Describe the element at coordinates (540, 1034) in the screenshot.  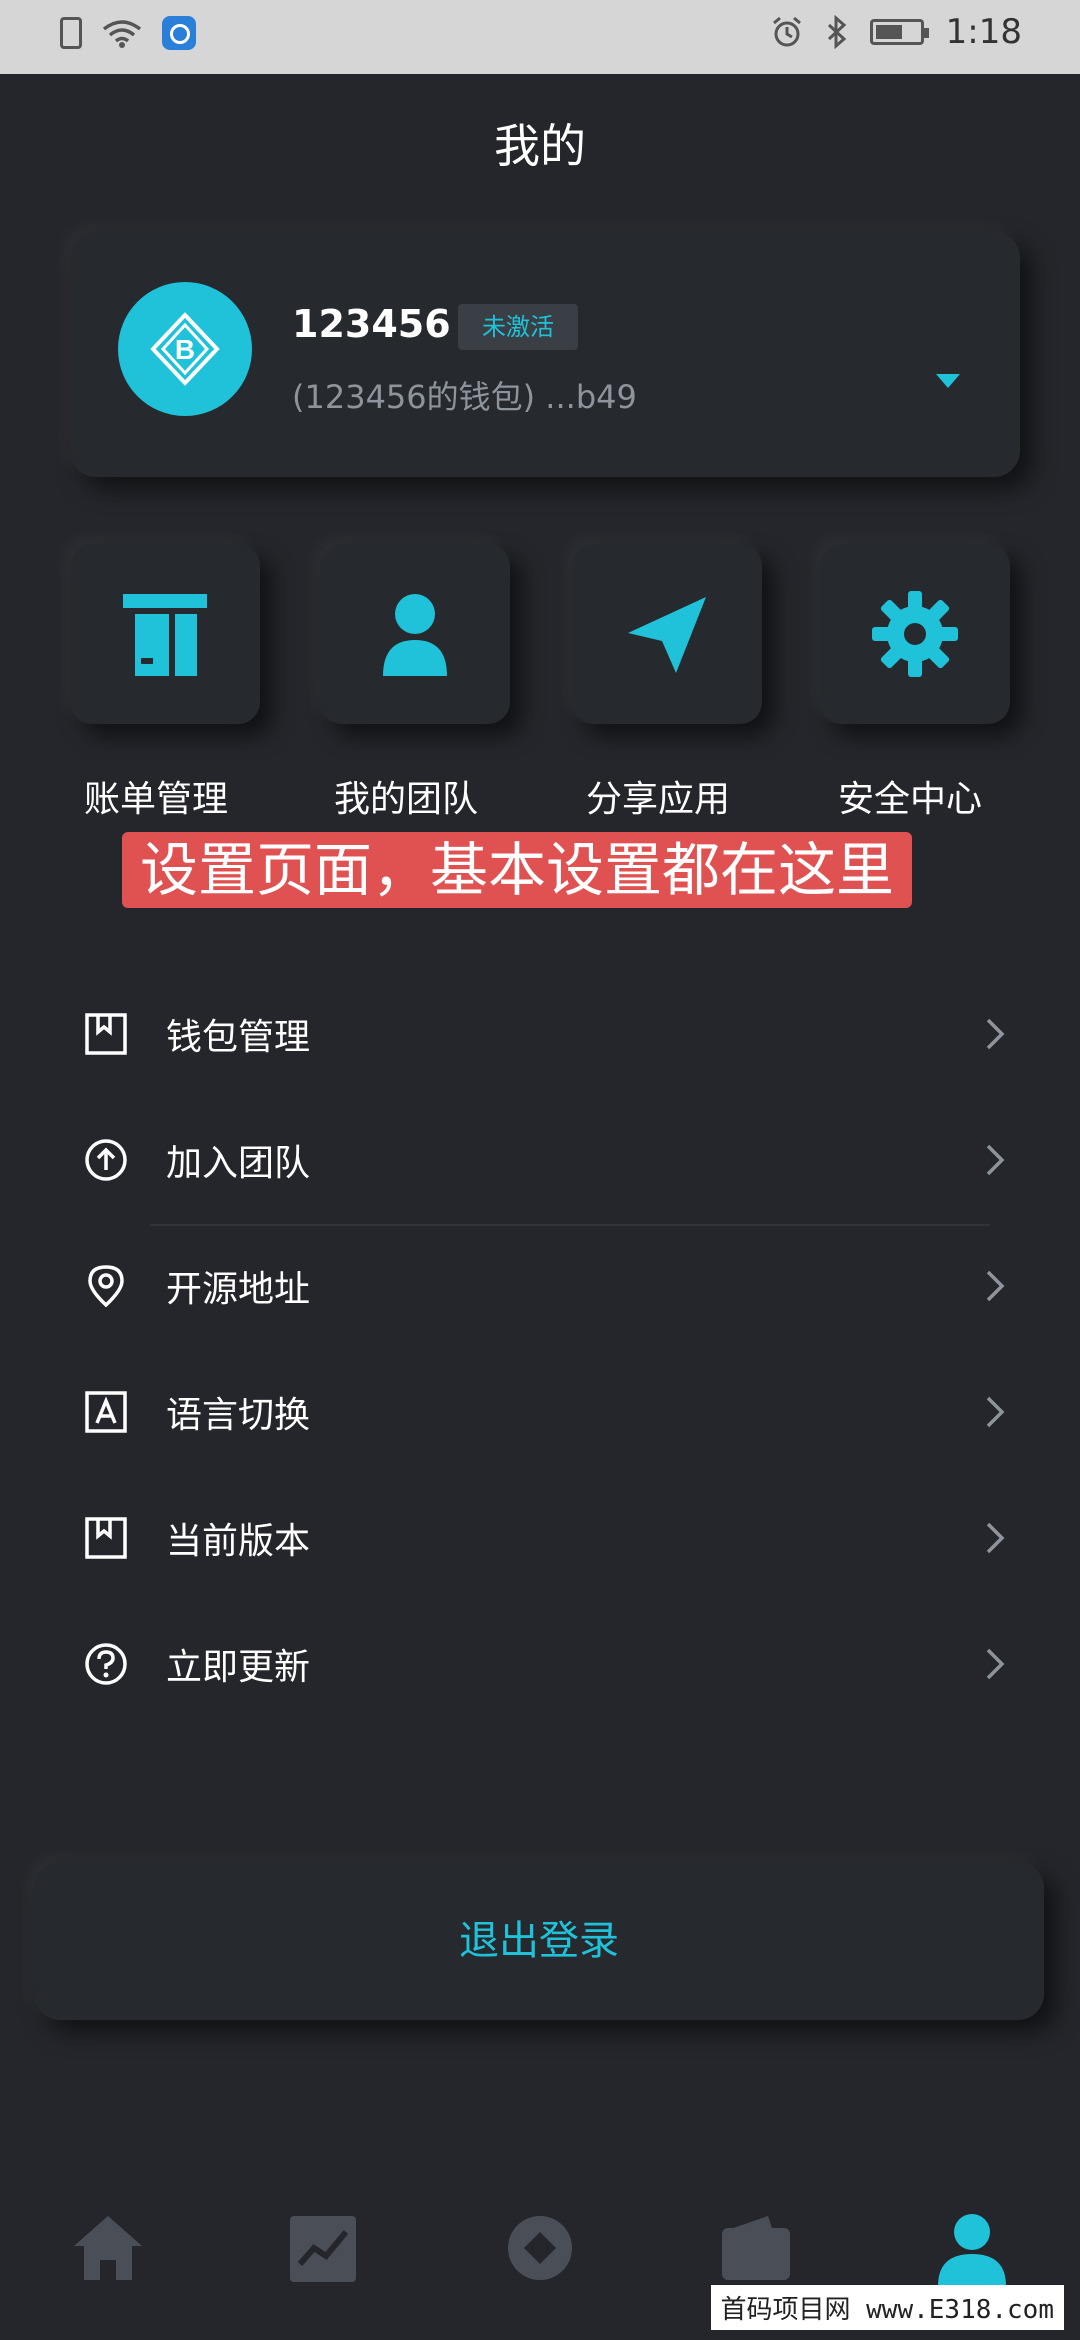
I see `menu-item-wallet-management: 钱包管理` at that location.